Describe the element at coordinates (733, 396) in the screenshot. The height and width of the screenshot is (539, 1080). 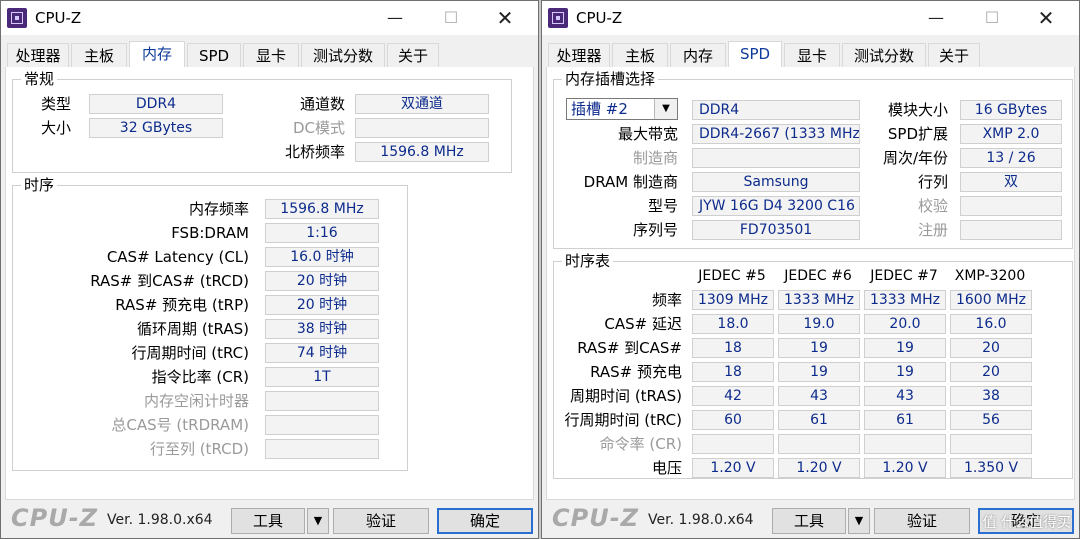
I see `timing-cell: 42` at that location.